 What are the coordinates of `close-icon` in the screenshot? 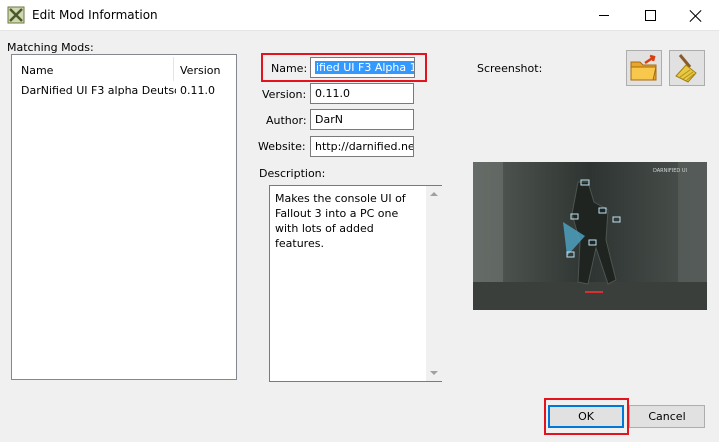 It's located at (696, 16).